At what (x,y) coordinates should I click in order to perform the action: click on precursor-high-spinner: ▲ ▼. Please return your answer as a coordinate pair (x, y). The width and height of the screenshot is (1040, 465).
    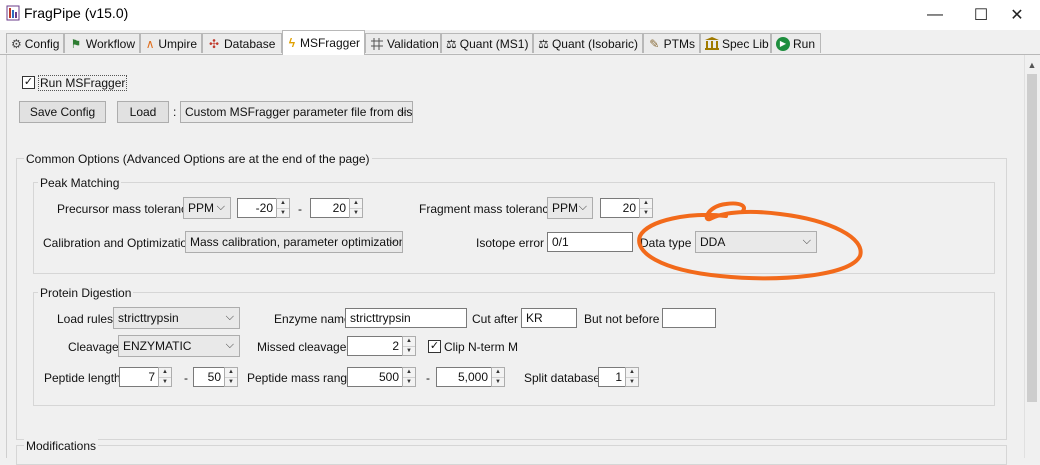
    Looking at the image, I should click on (356, 208).